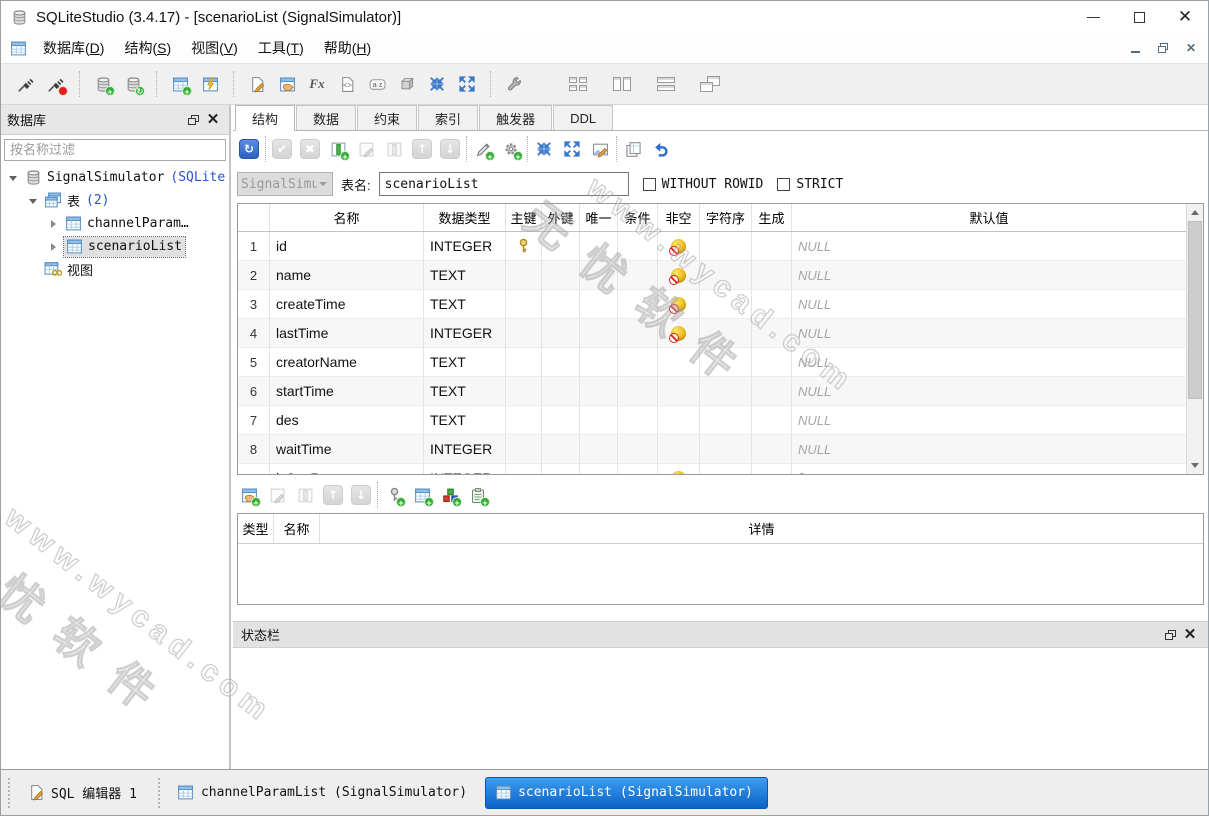  I want to click on menu-item-h: 帮助(H), so click(347, 48).